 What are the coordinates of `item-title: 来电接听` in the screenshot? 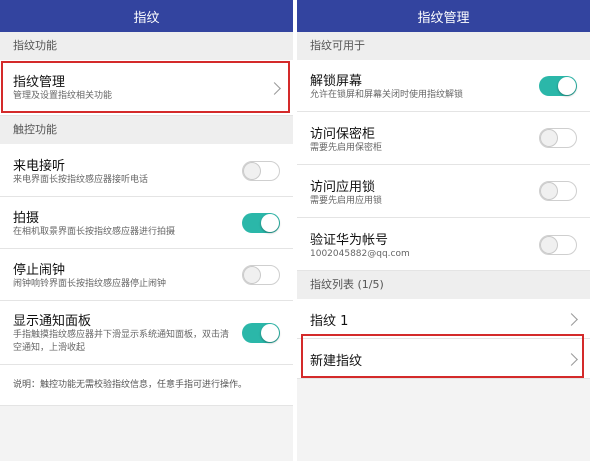 It's located at (39, 166).